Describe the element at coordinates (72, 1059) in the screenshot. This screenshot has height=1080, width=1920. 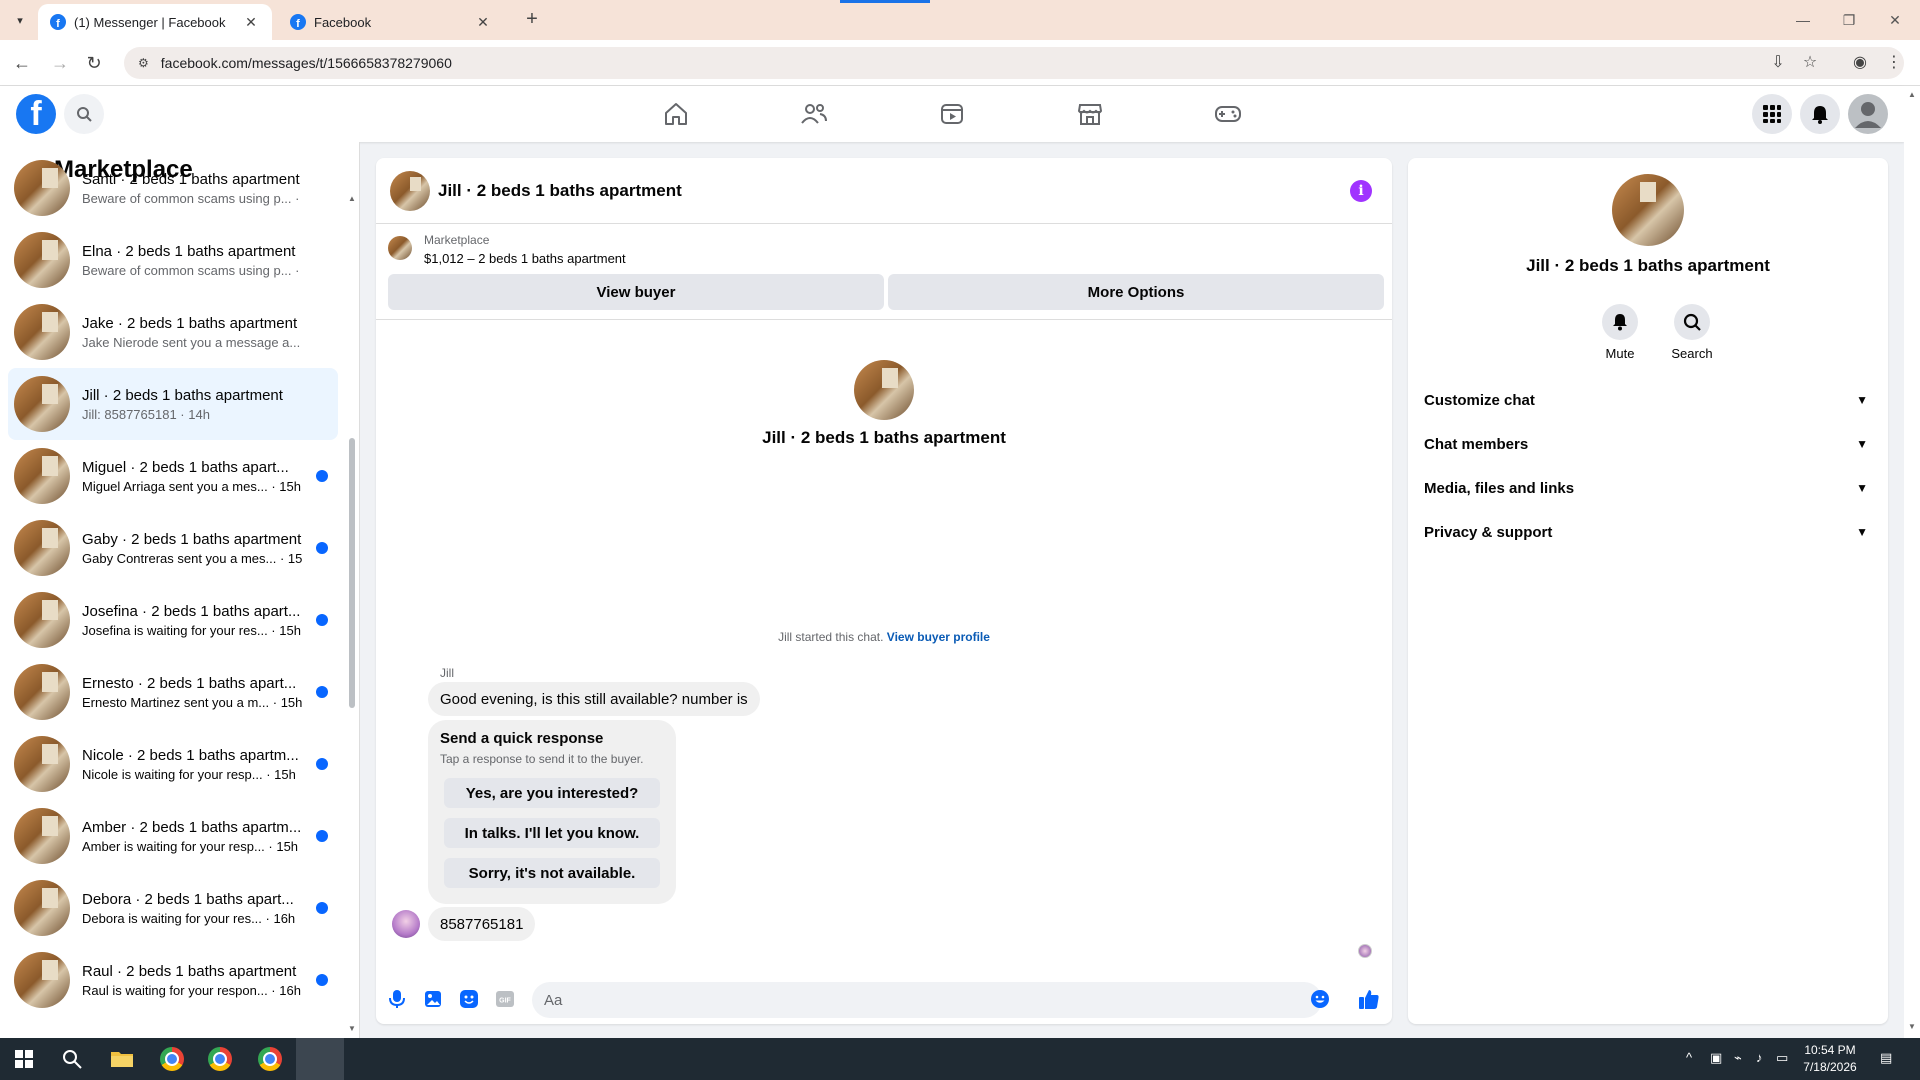
I see `taskbar-search-button` at that location.